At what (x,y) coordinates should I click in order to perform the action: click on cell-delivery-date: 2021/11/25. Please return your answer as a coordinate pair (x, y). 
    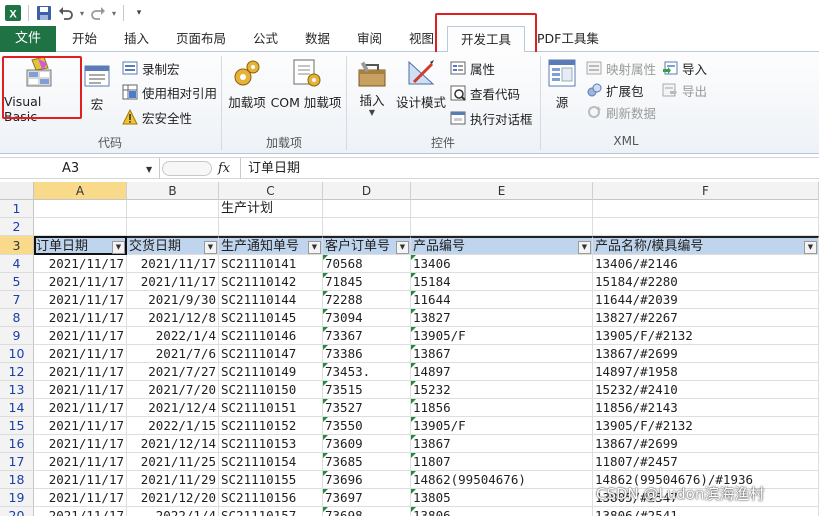
    Looking at the image, I should click on (173, 462).